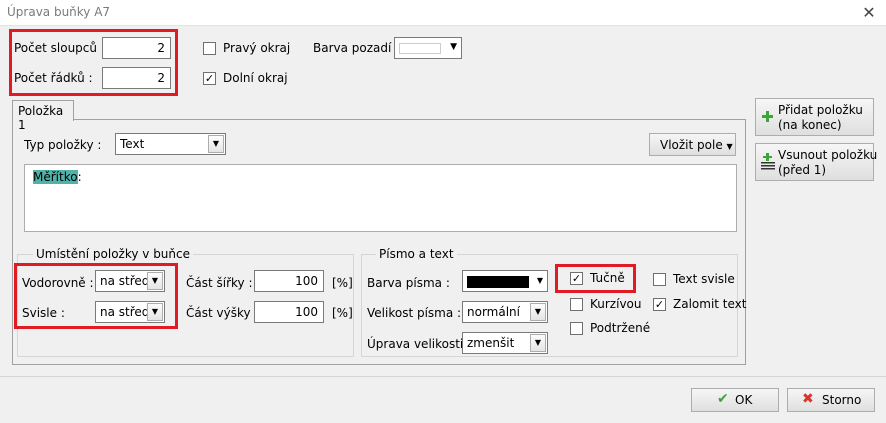 This screenshot has width=886, height=423. Describe the element at coordinates (222, 313) in the screenshot. I see `height-part-label: Část výšky :` at that location.